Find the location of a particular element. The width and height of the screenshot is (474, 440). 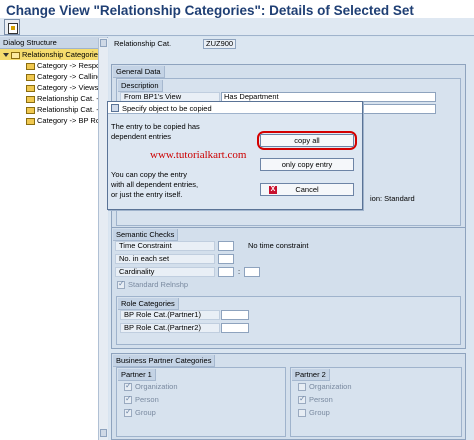

relationship-cat-field: ZUZ900 is located at coordinates (219, 44).